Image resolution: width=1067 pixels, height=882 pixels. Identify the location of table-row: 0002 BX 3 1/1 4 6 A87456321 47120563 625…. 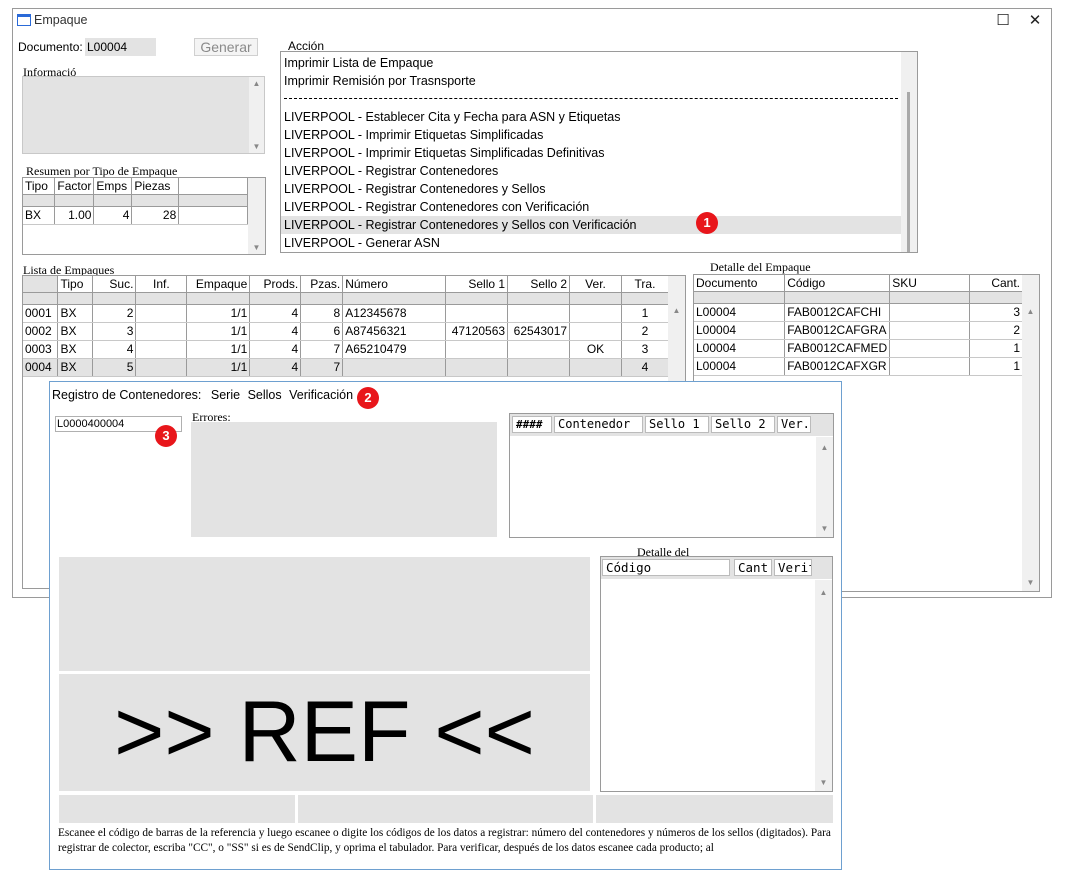
(346, 331).